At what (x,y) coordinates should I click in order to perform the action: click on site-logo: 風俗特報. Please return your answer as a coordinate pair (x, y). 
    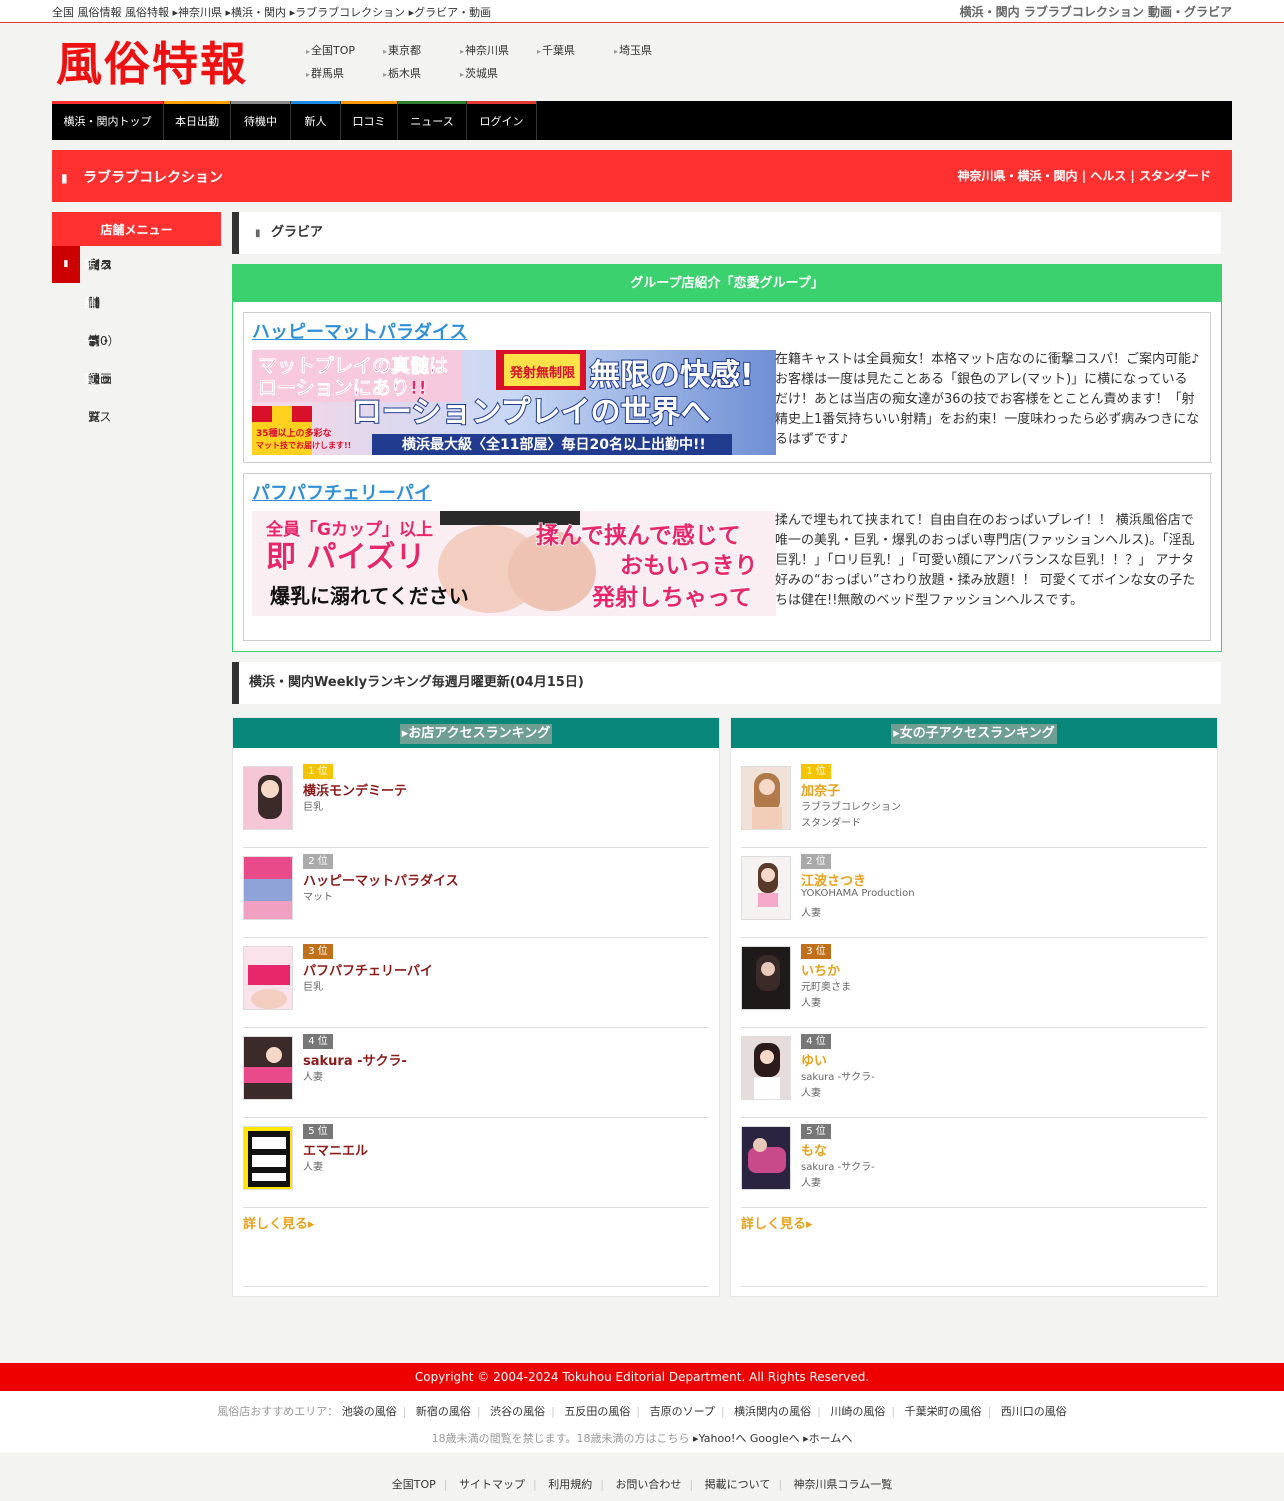
    Looking at the image, I should click on (152, 64).